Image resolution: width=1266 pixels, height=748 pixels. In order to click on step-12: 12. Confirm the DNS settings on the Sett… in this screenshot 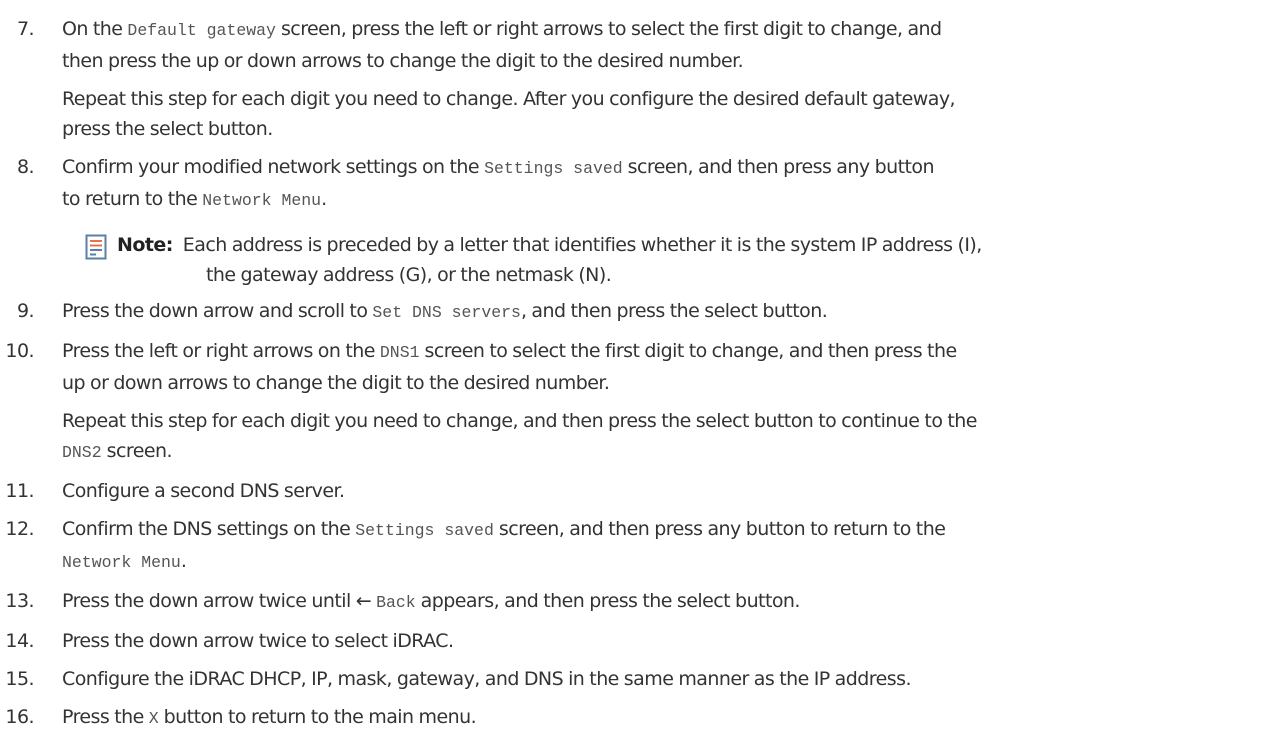, I will do `click(633, 546)`.